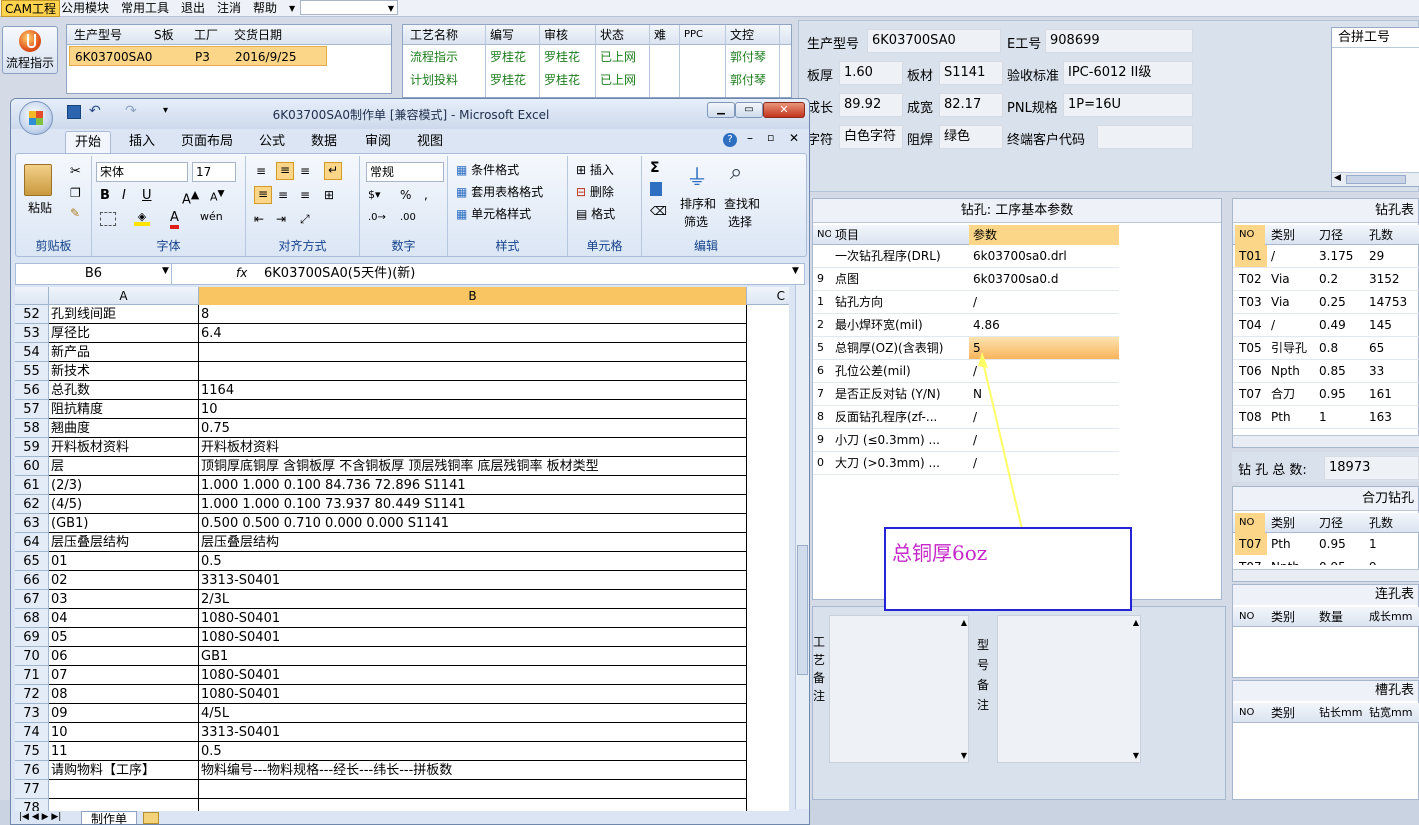 The height and width of the screenshot is (825, 1419). Describe the element at coordinates (124, 466) in the screenshot. I see `cell-a: 层` at that location.